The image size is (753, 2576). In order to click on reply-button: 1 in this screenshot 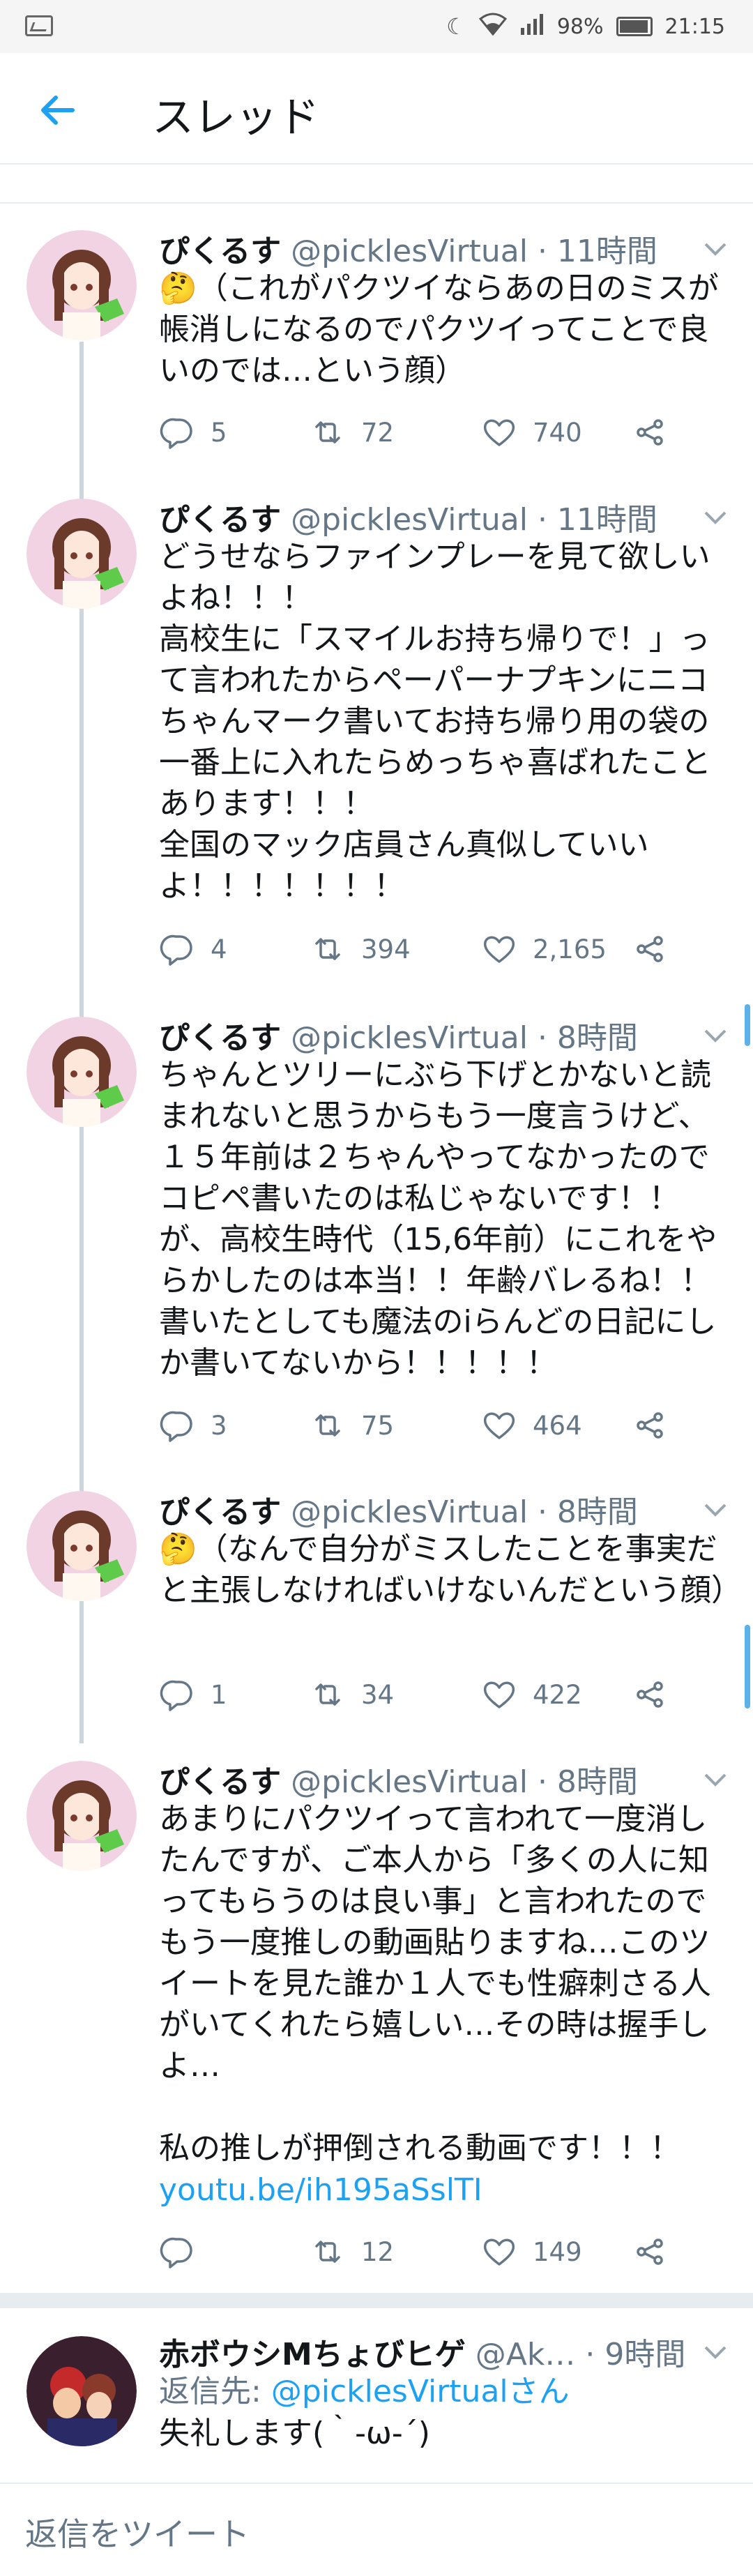, I will do `click(234, 1694)`.